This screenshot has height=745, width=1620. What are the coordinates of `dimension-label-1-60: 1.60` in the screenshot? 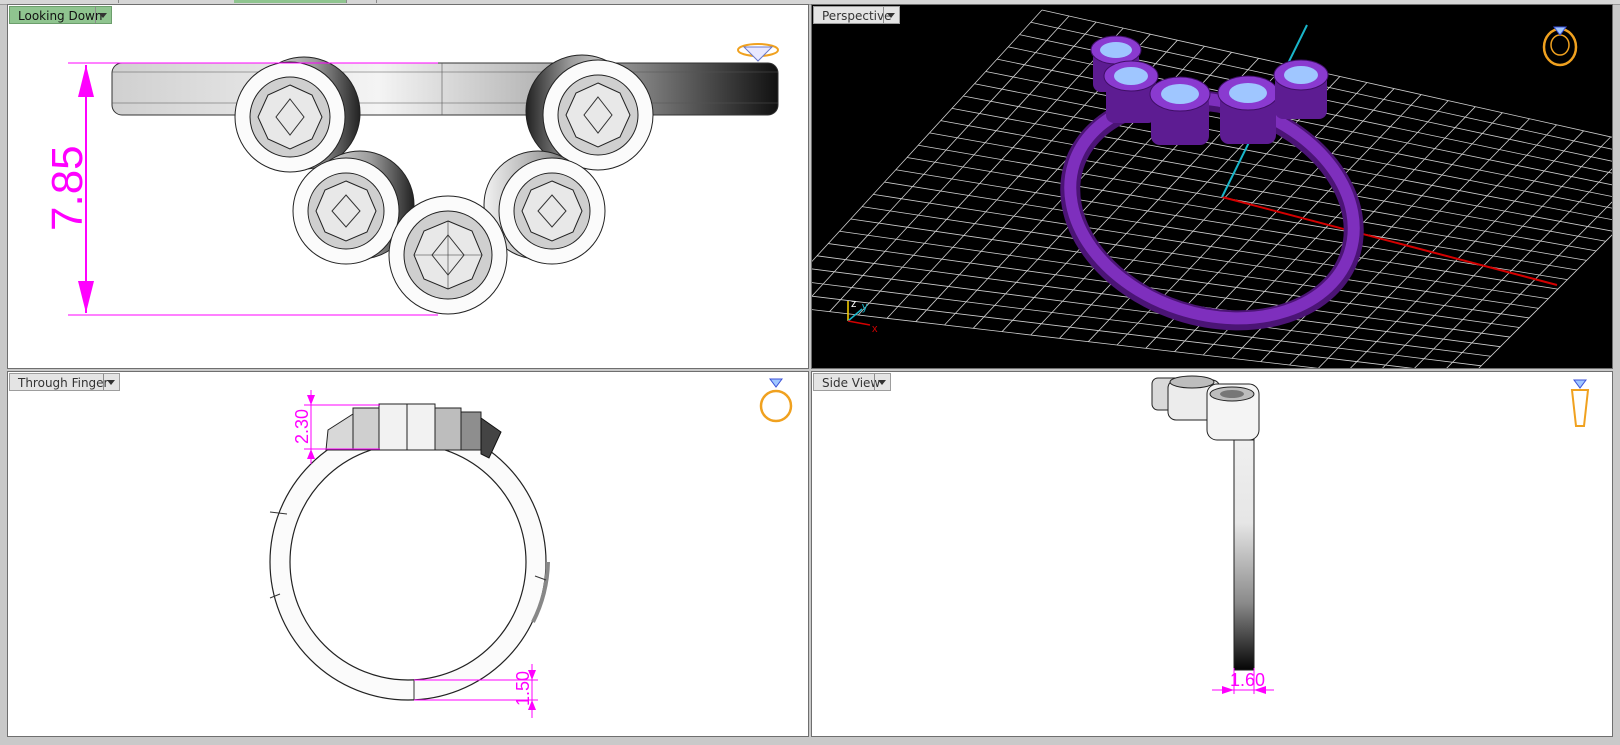 It's located at (1247, 680).